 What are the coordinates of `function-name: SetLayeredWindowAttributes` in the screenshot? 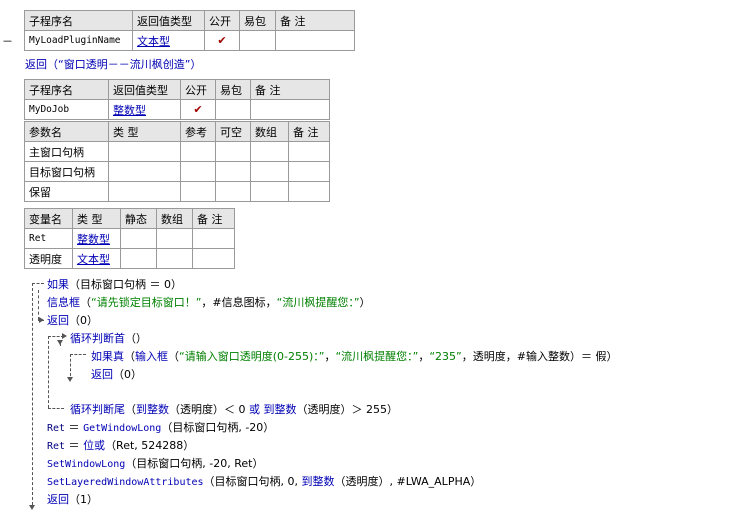 It's located at (125, 482).